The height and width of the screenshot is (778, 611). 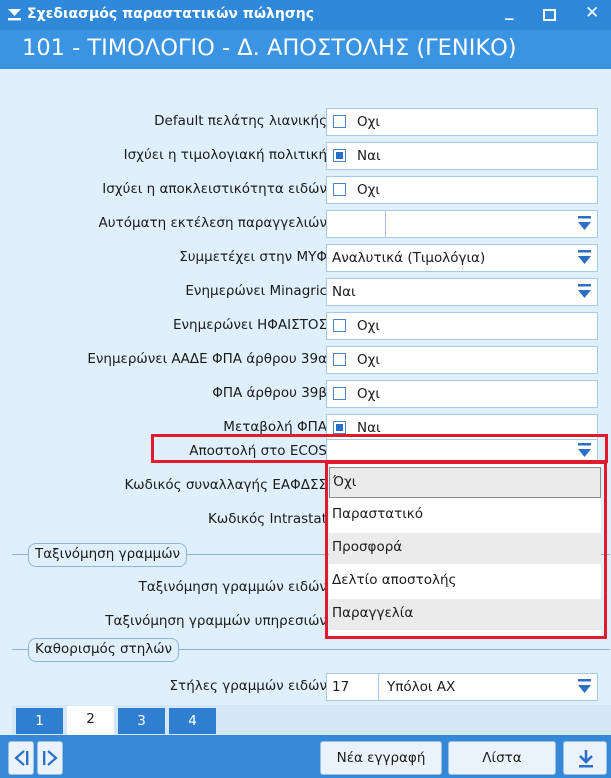 What do you see at coordinates (462, 292) in the screenshot?
I see `select-minagric: Ναι` at bounding box center [462, 292].